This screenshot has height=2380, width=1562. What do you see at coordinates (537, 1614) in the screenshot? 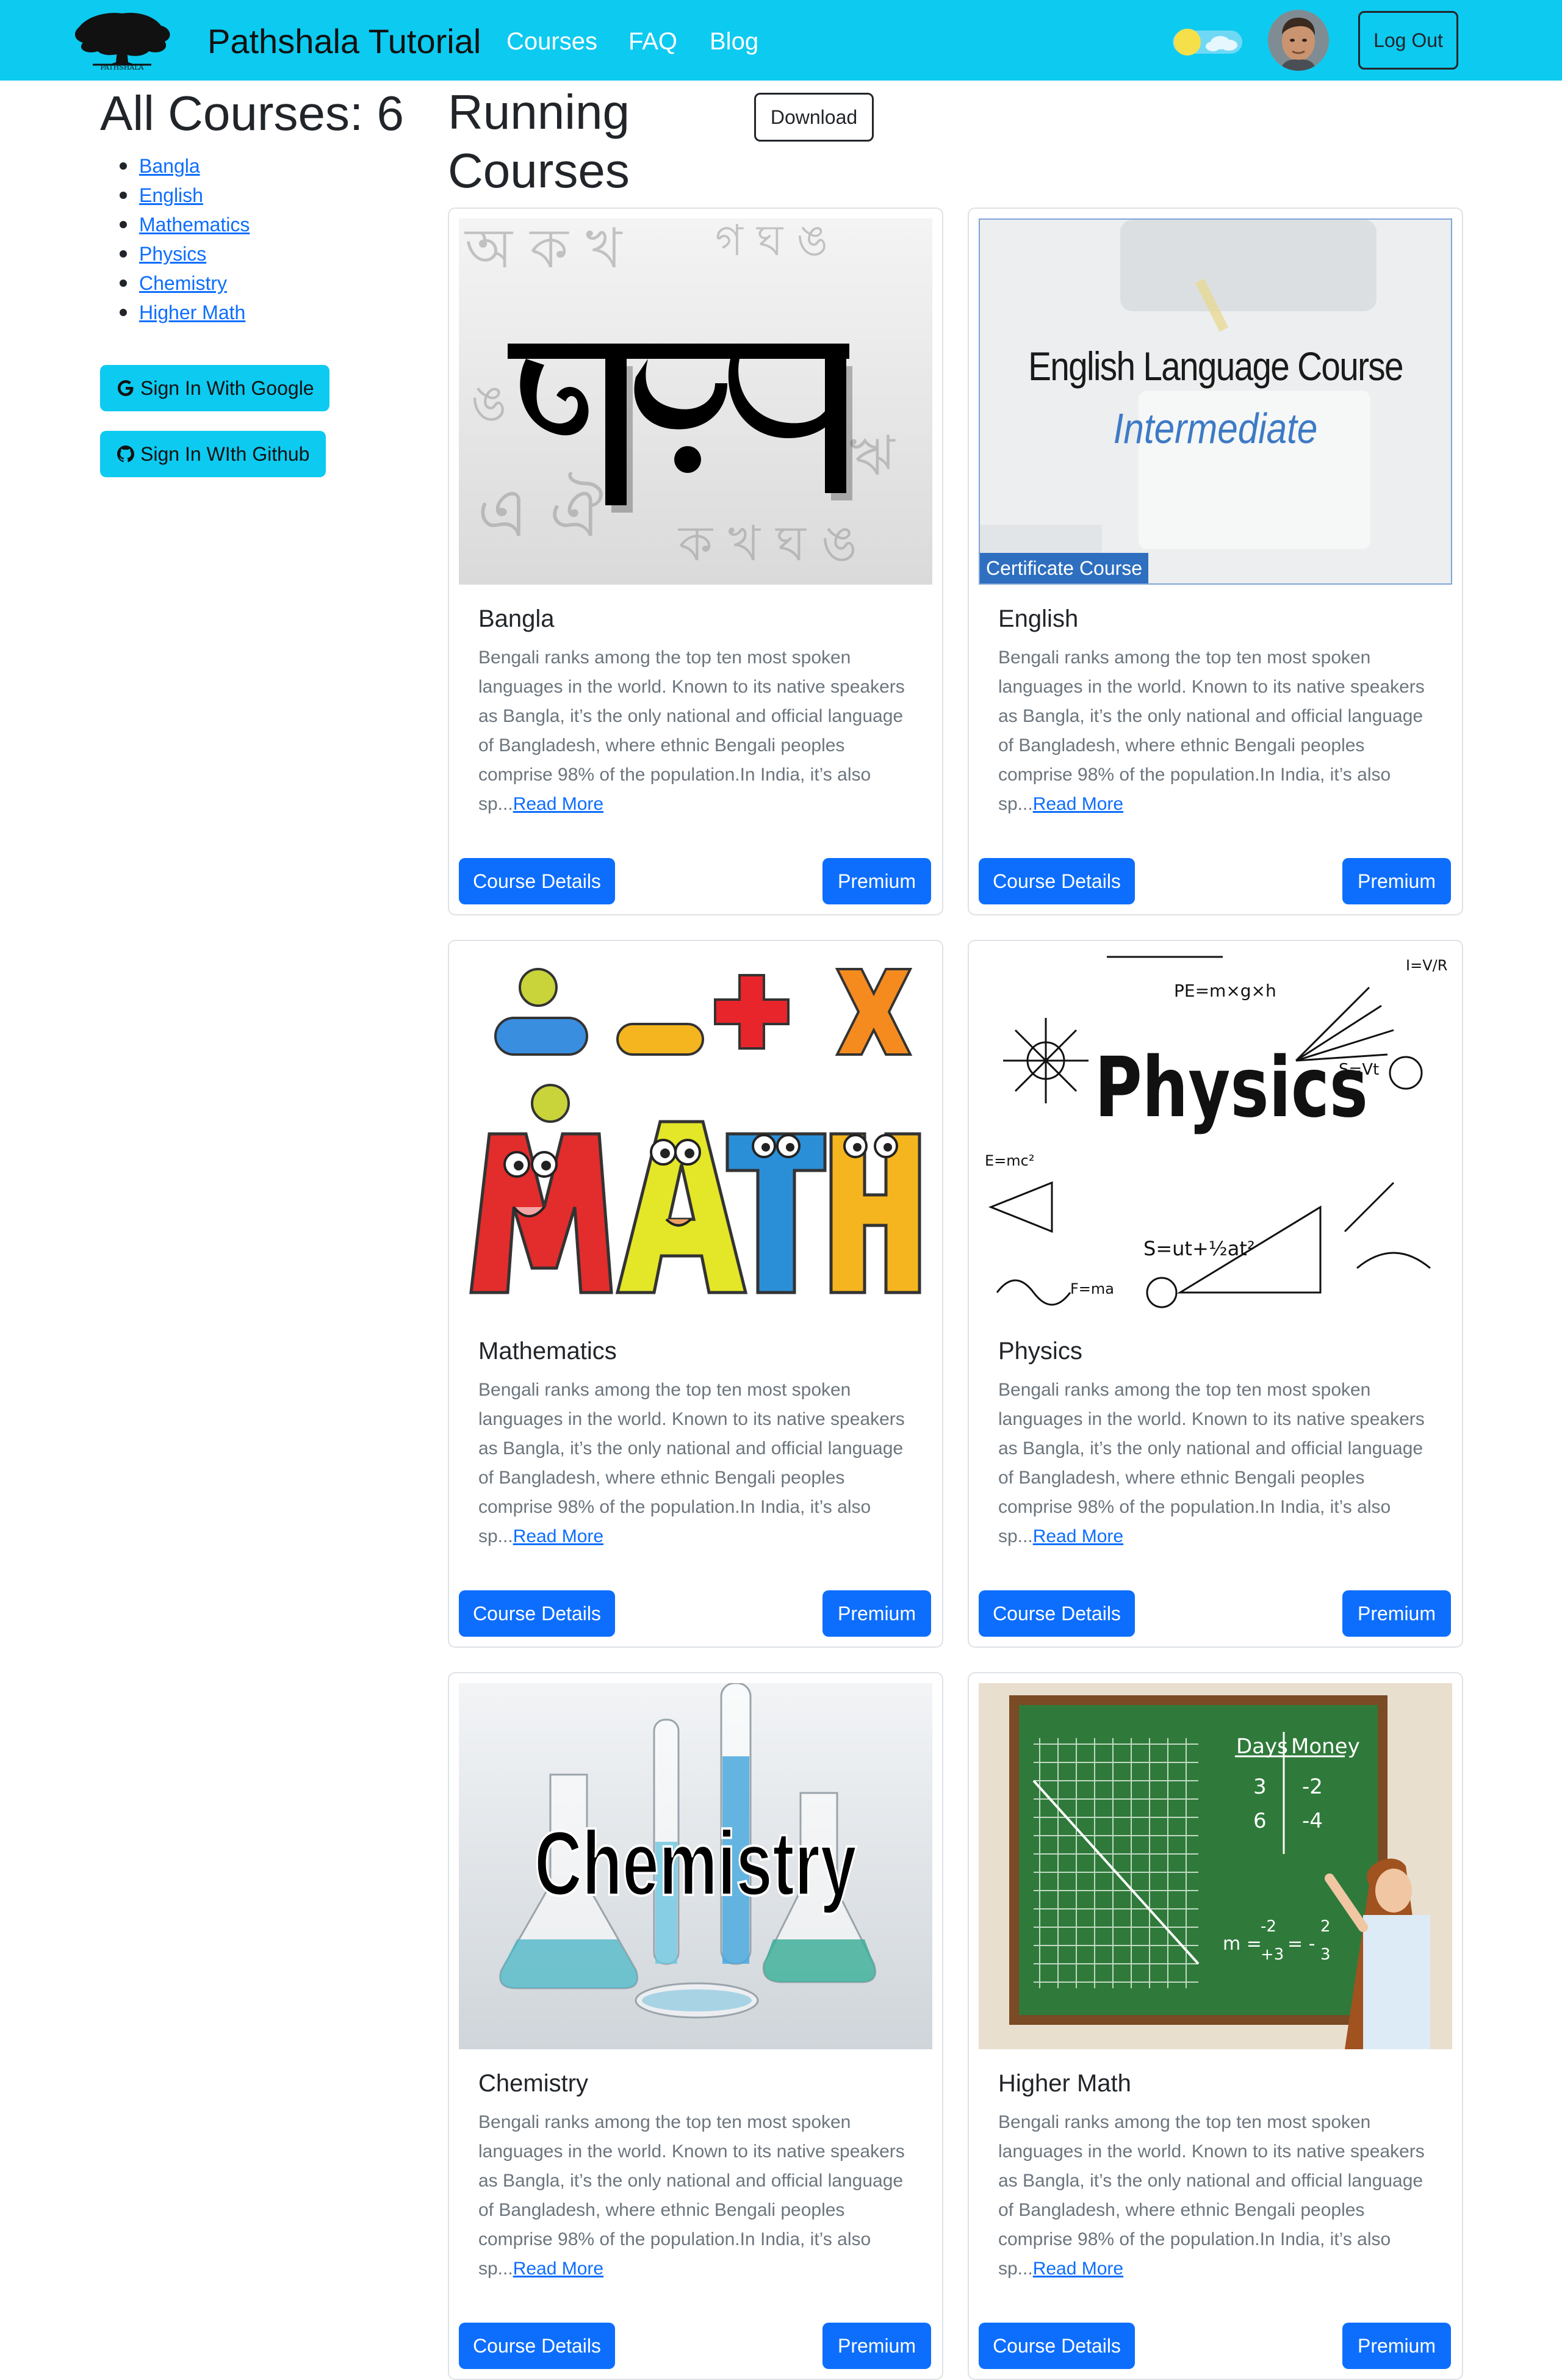
I see `course-details-button-mathematics: Course Details` at bounding box center [537, 1614].